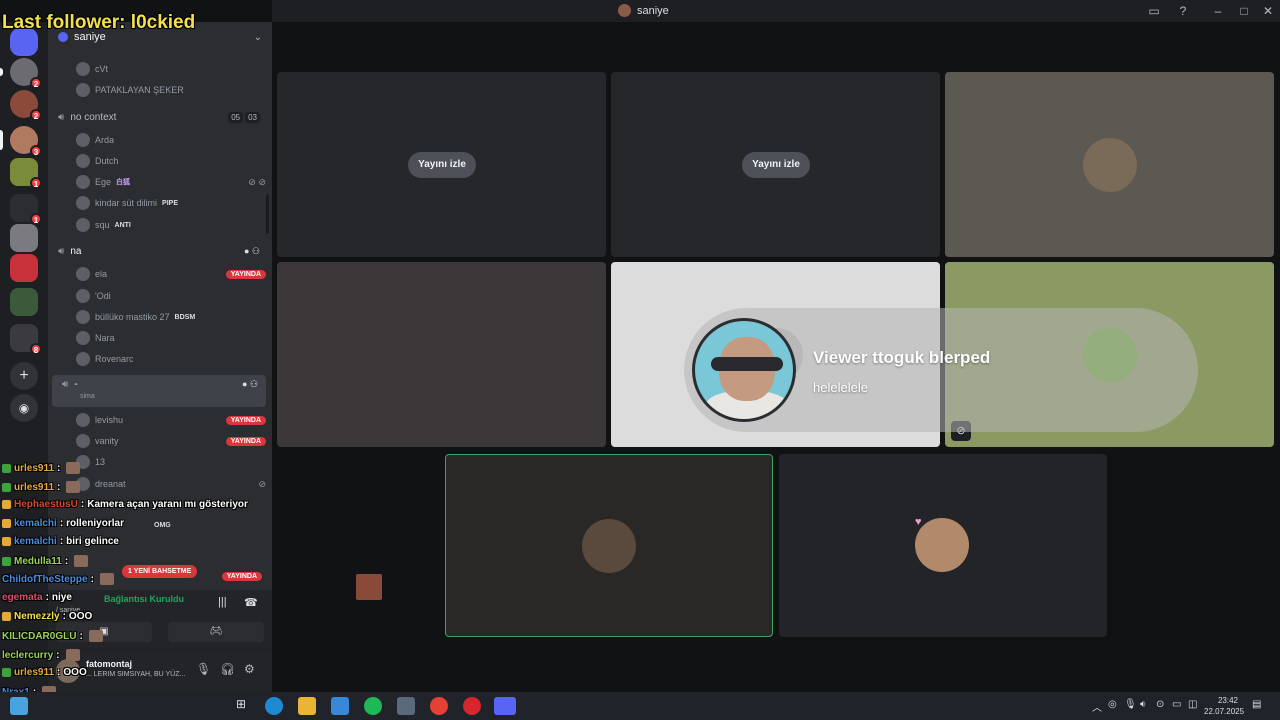  I want to click on chat-text: rolleniyorlar, so click(95, 523).